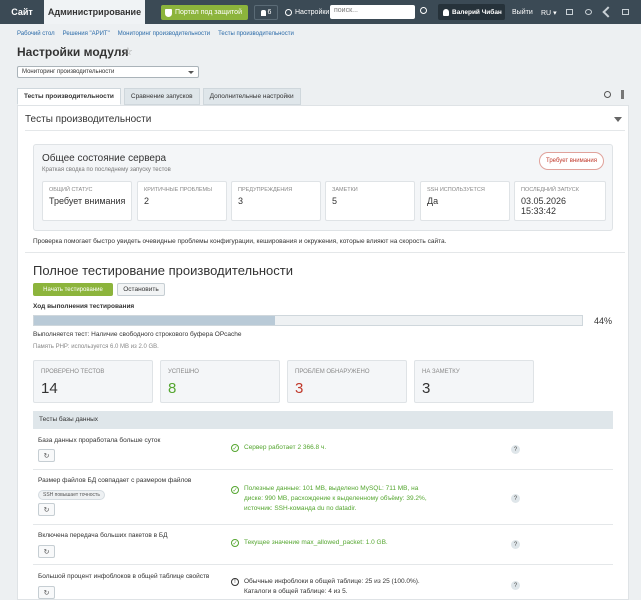  Describe the element at coordinates (93, 381) in the screenshot. I see `count-checked: Проверено тестов 14` at that location.